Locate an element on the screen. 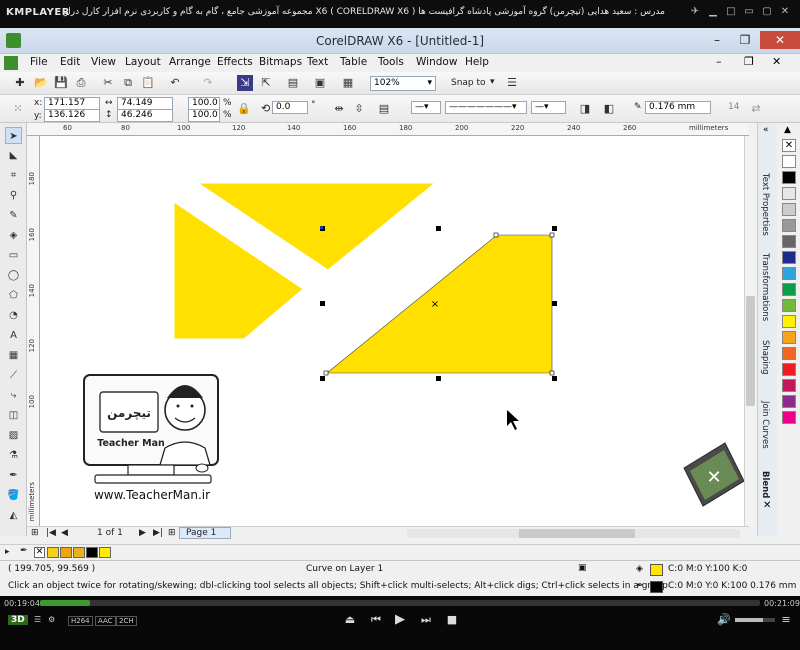 This screenshot has height=650, width=800. handle-ml is located at coordinates (322, 303).